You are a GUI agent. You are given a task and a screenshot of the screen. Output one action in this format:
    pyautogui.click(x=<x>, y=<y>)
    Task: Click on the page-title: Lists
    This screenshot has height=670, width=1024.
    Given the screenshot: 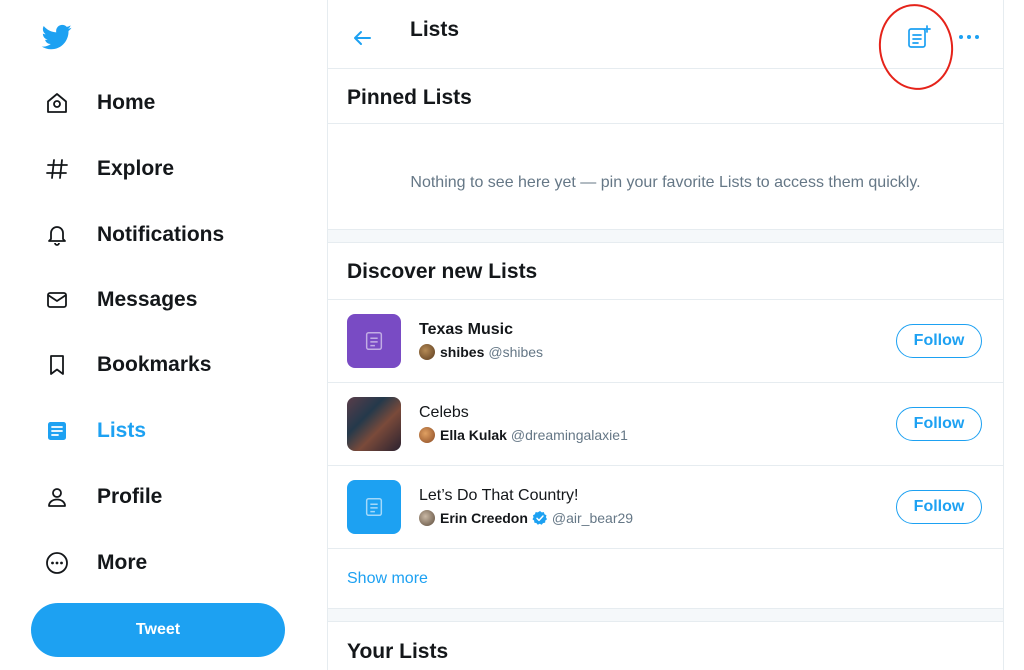 What is the action you would take?
    pyautogui.click(x=435, y=29)
    